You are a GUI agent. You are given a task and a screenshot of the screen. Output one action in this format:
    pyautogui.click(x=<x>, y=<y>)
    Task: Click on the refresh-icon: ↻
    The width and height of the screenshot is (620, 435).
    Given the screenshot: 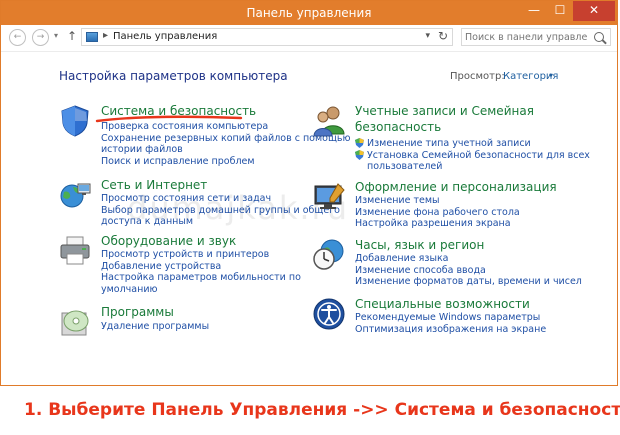 What is the action you would take?
    pyautogui.click(x=443, y=36)
    